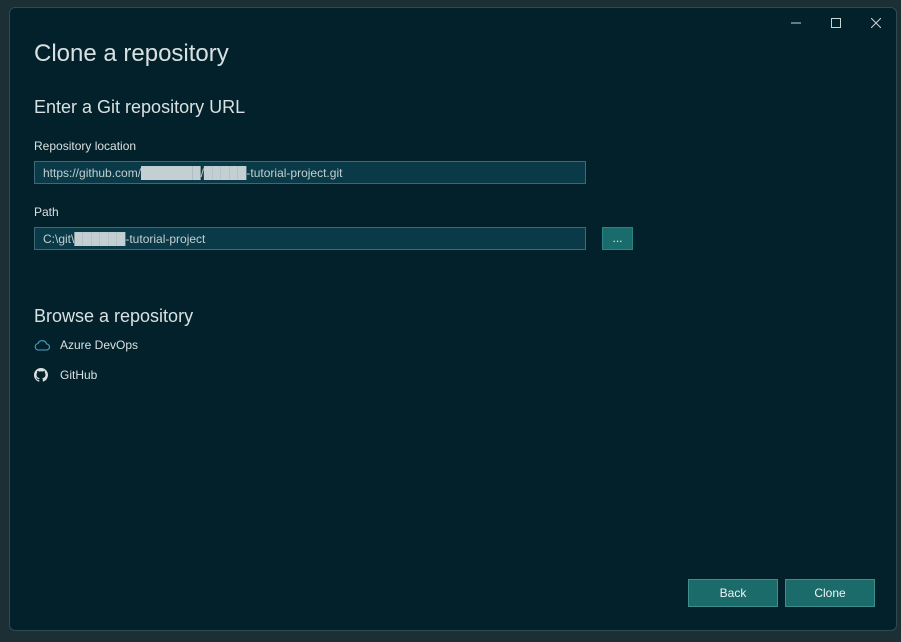 This screenshot has width=901, height=642. What do you see at coordinates (131, 53) in the screenshot?
I see `dialog-title: Clone a repository` at bounding box center [131, 53].